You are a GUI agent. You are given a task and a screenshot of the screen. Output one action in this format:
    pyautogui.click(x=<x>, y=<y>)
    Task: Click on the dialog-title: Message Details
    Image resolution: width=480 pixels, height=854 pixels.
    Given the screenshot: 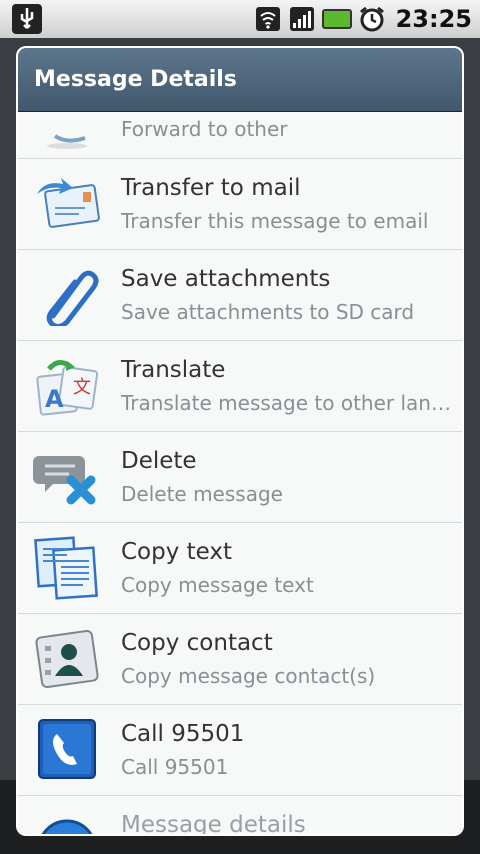 What is the action you would take?
    pyautogui.click(x=135, y=79)
    